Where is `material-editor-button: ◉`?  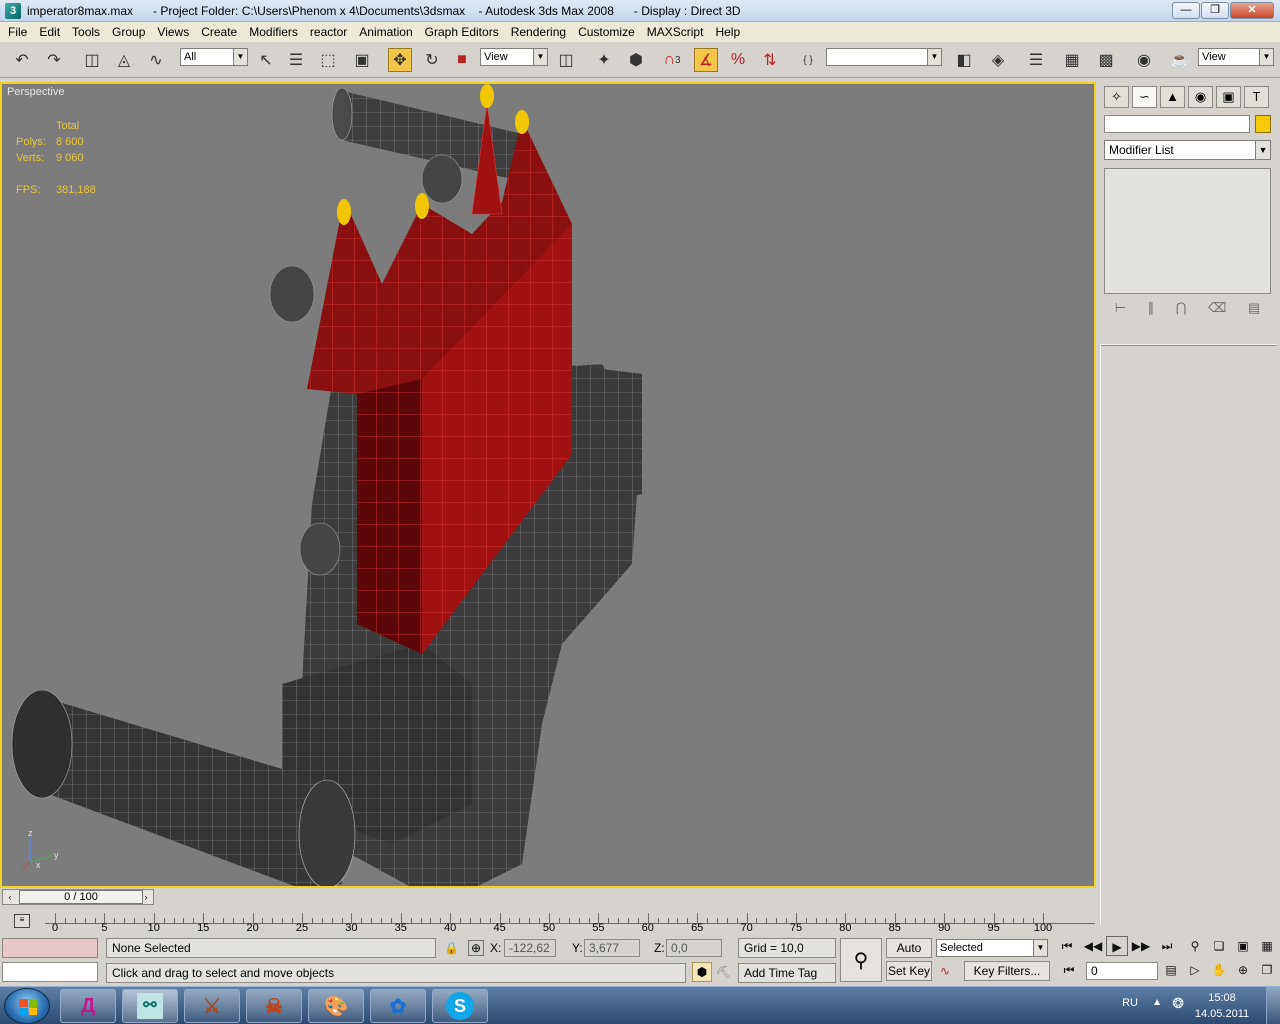 material-editor-button: ◉ is located at coordinates (1144, 60).